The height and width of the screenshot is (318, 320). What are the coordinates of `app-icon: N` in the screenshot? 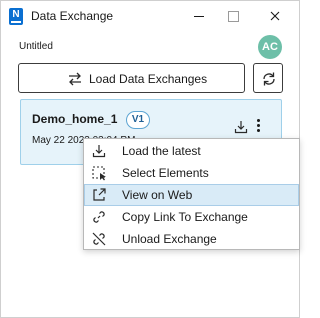 It's located at (16, 16).